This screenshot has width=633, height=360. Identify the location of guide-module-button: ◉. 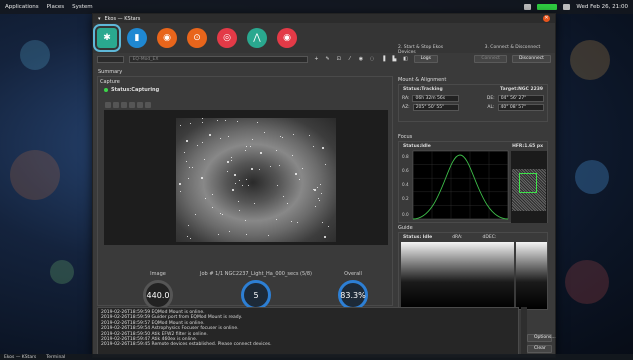
(287, 38).